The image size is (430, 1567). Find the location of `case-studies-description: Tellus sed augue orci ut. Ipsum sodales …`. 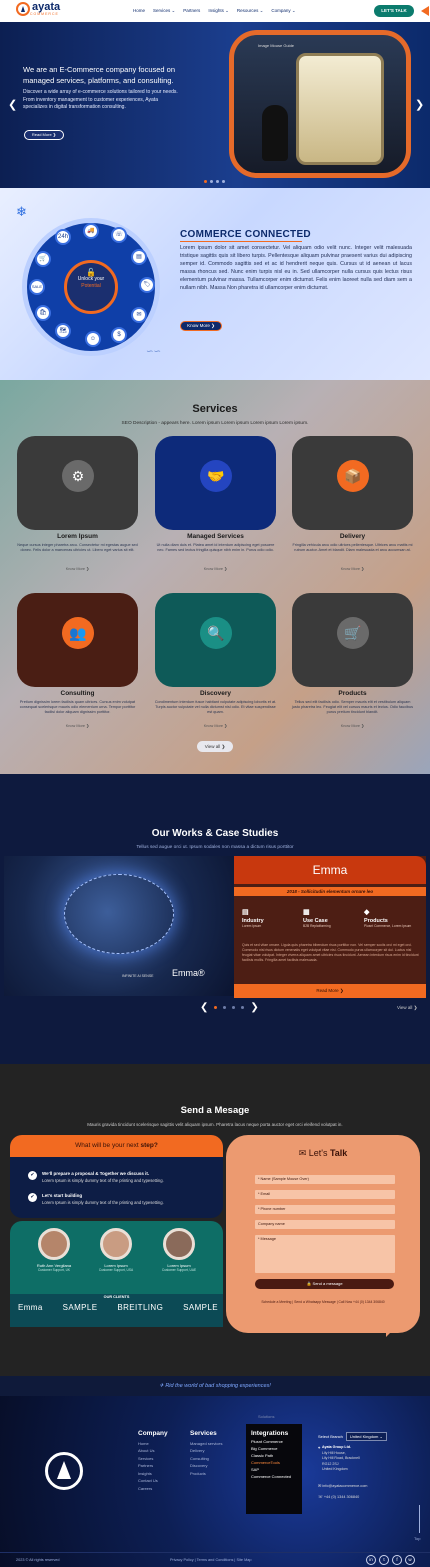

case-studies-description: Tellus sed augue orci ut. Ipsum sodales … is located at coordinates (215, 847).